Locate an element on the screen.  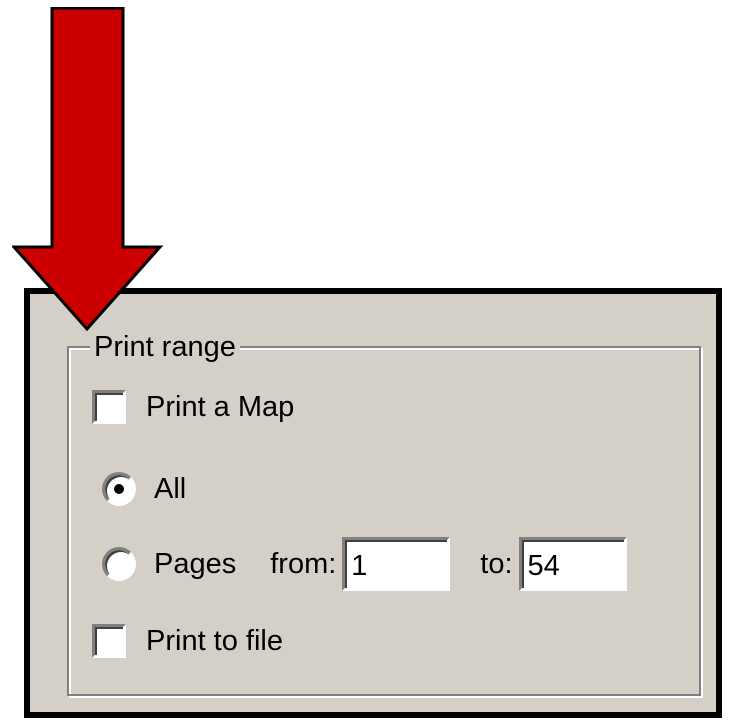
print-range-legend: Print range is located at coordinates (165, 347).